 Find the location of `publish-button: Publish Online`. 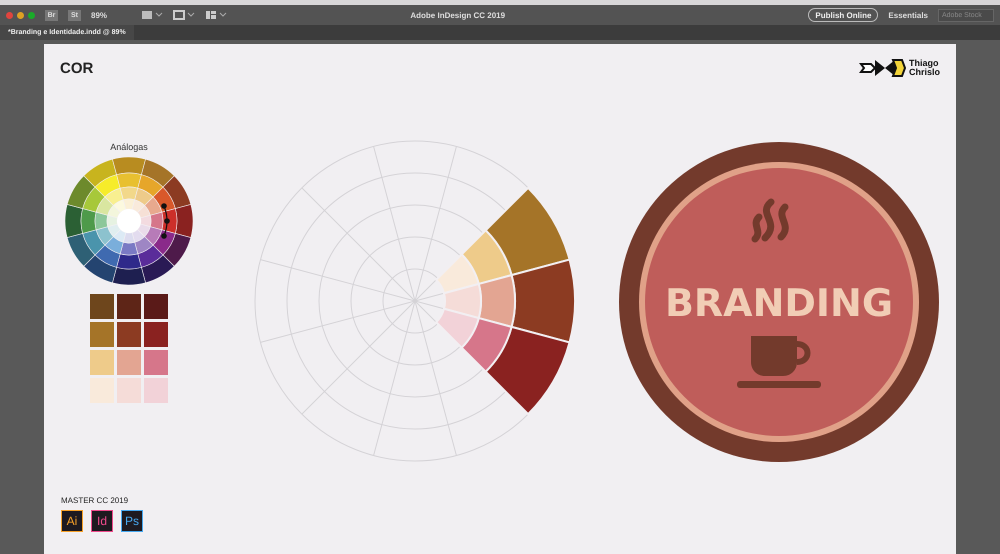

publish-button: Publish Online is located at coordinates (843, 15).